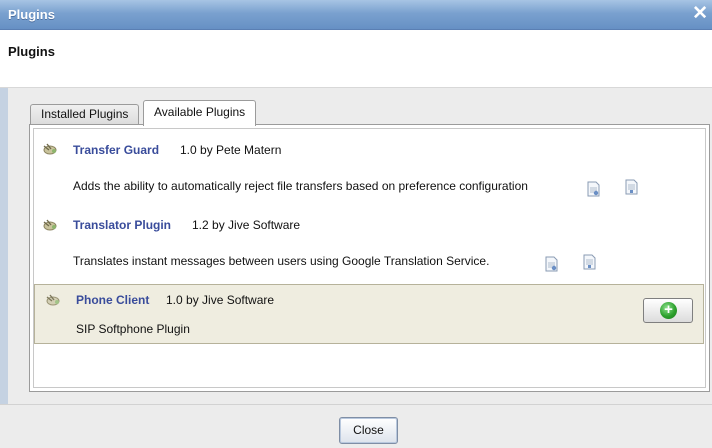 This screenshot has width=712, height=448. Describe the element at coordinates (116, 150) in the screenshot. I see `plugin-name-transfer-guard: Transfer Guard` at that location.